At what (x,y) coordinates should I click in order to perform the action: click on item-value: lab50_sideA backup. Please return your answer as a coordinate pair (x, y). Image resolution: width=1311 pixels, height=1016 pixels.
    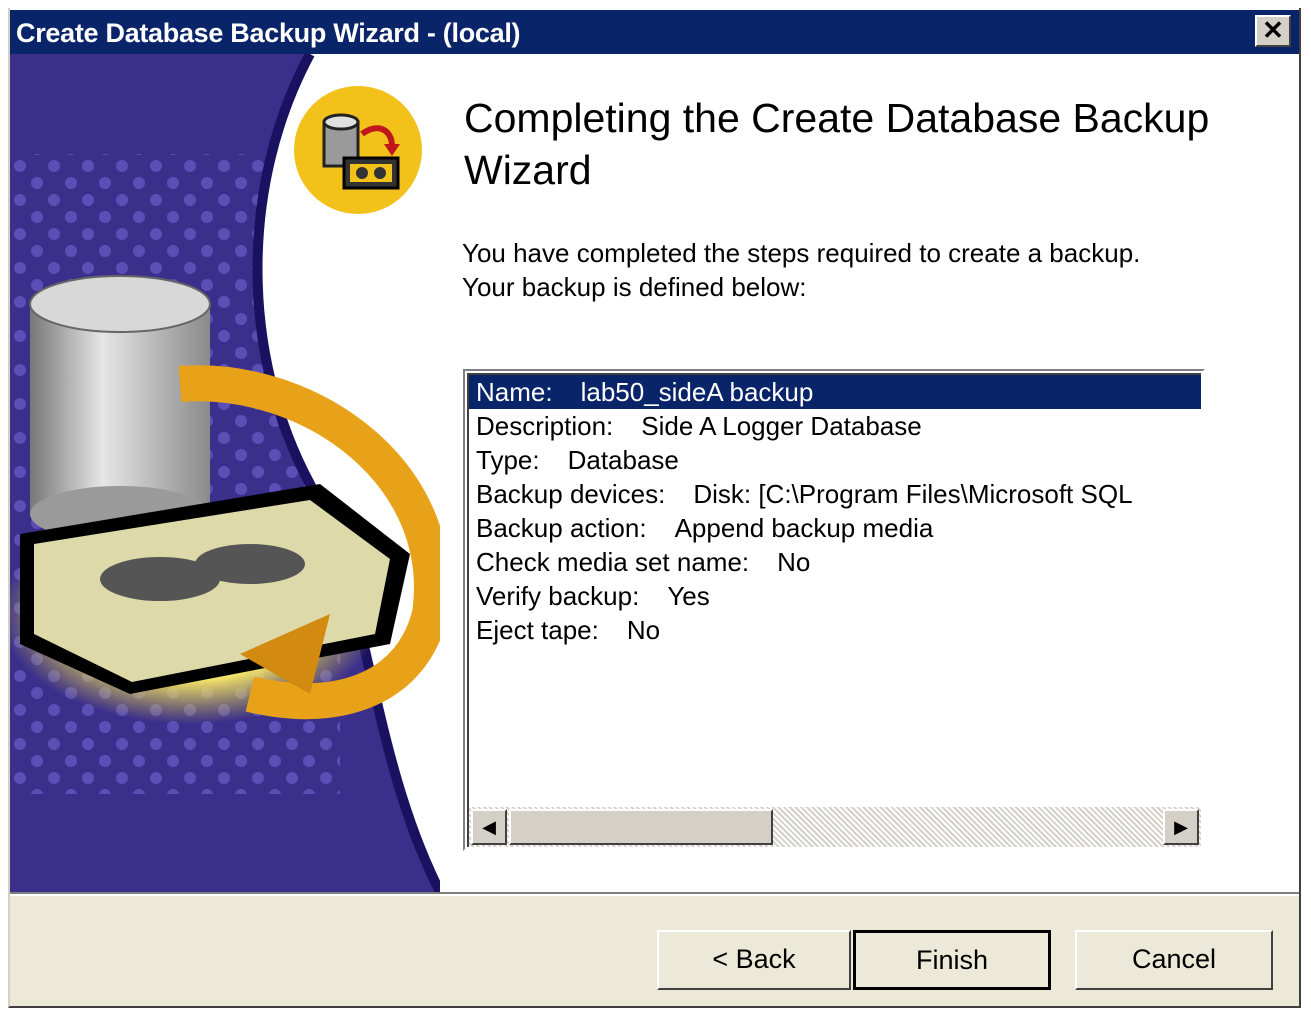
    Looking at the image, I should click on (697, 392).